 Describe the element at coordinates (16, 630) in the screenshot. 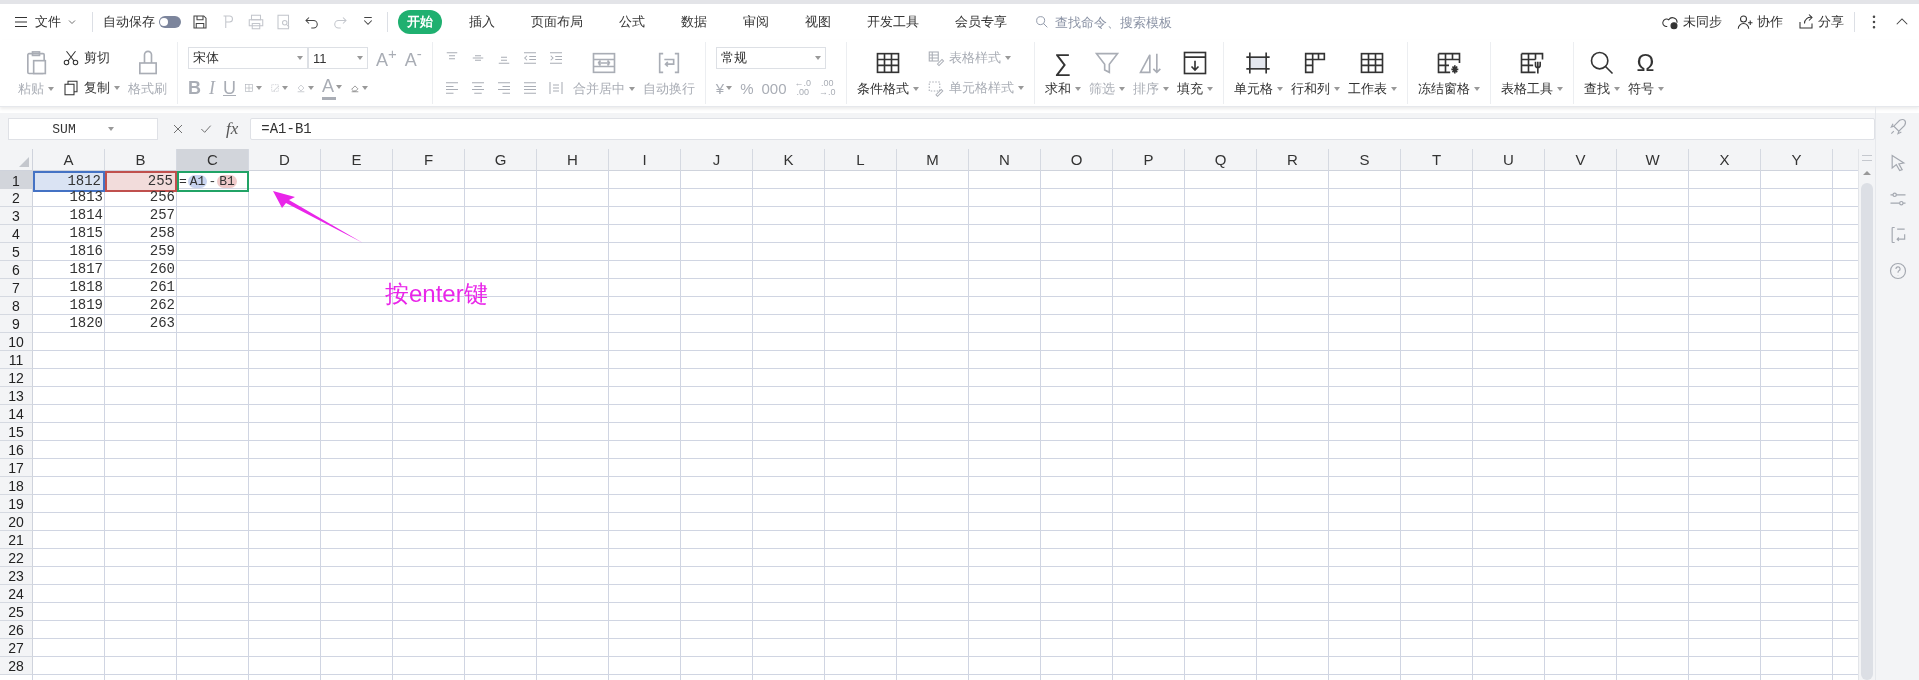

I see `row-header: 26` at that location.